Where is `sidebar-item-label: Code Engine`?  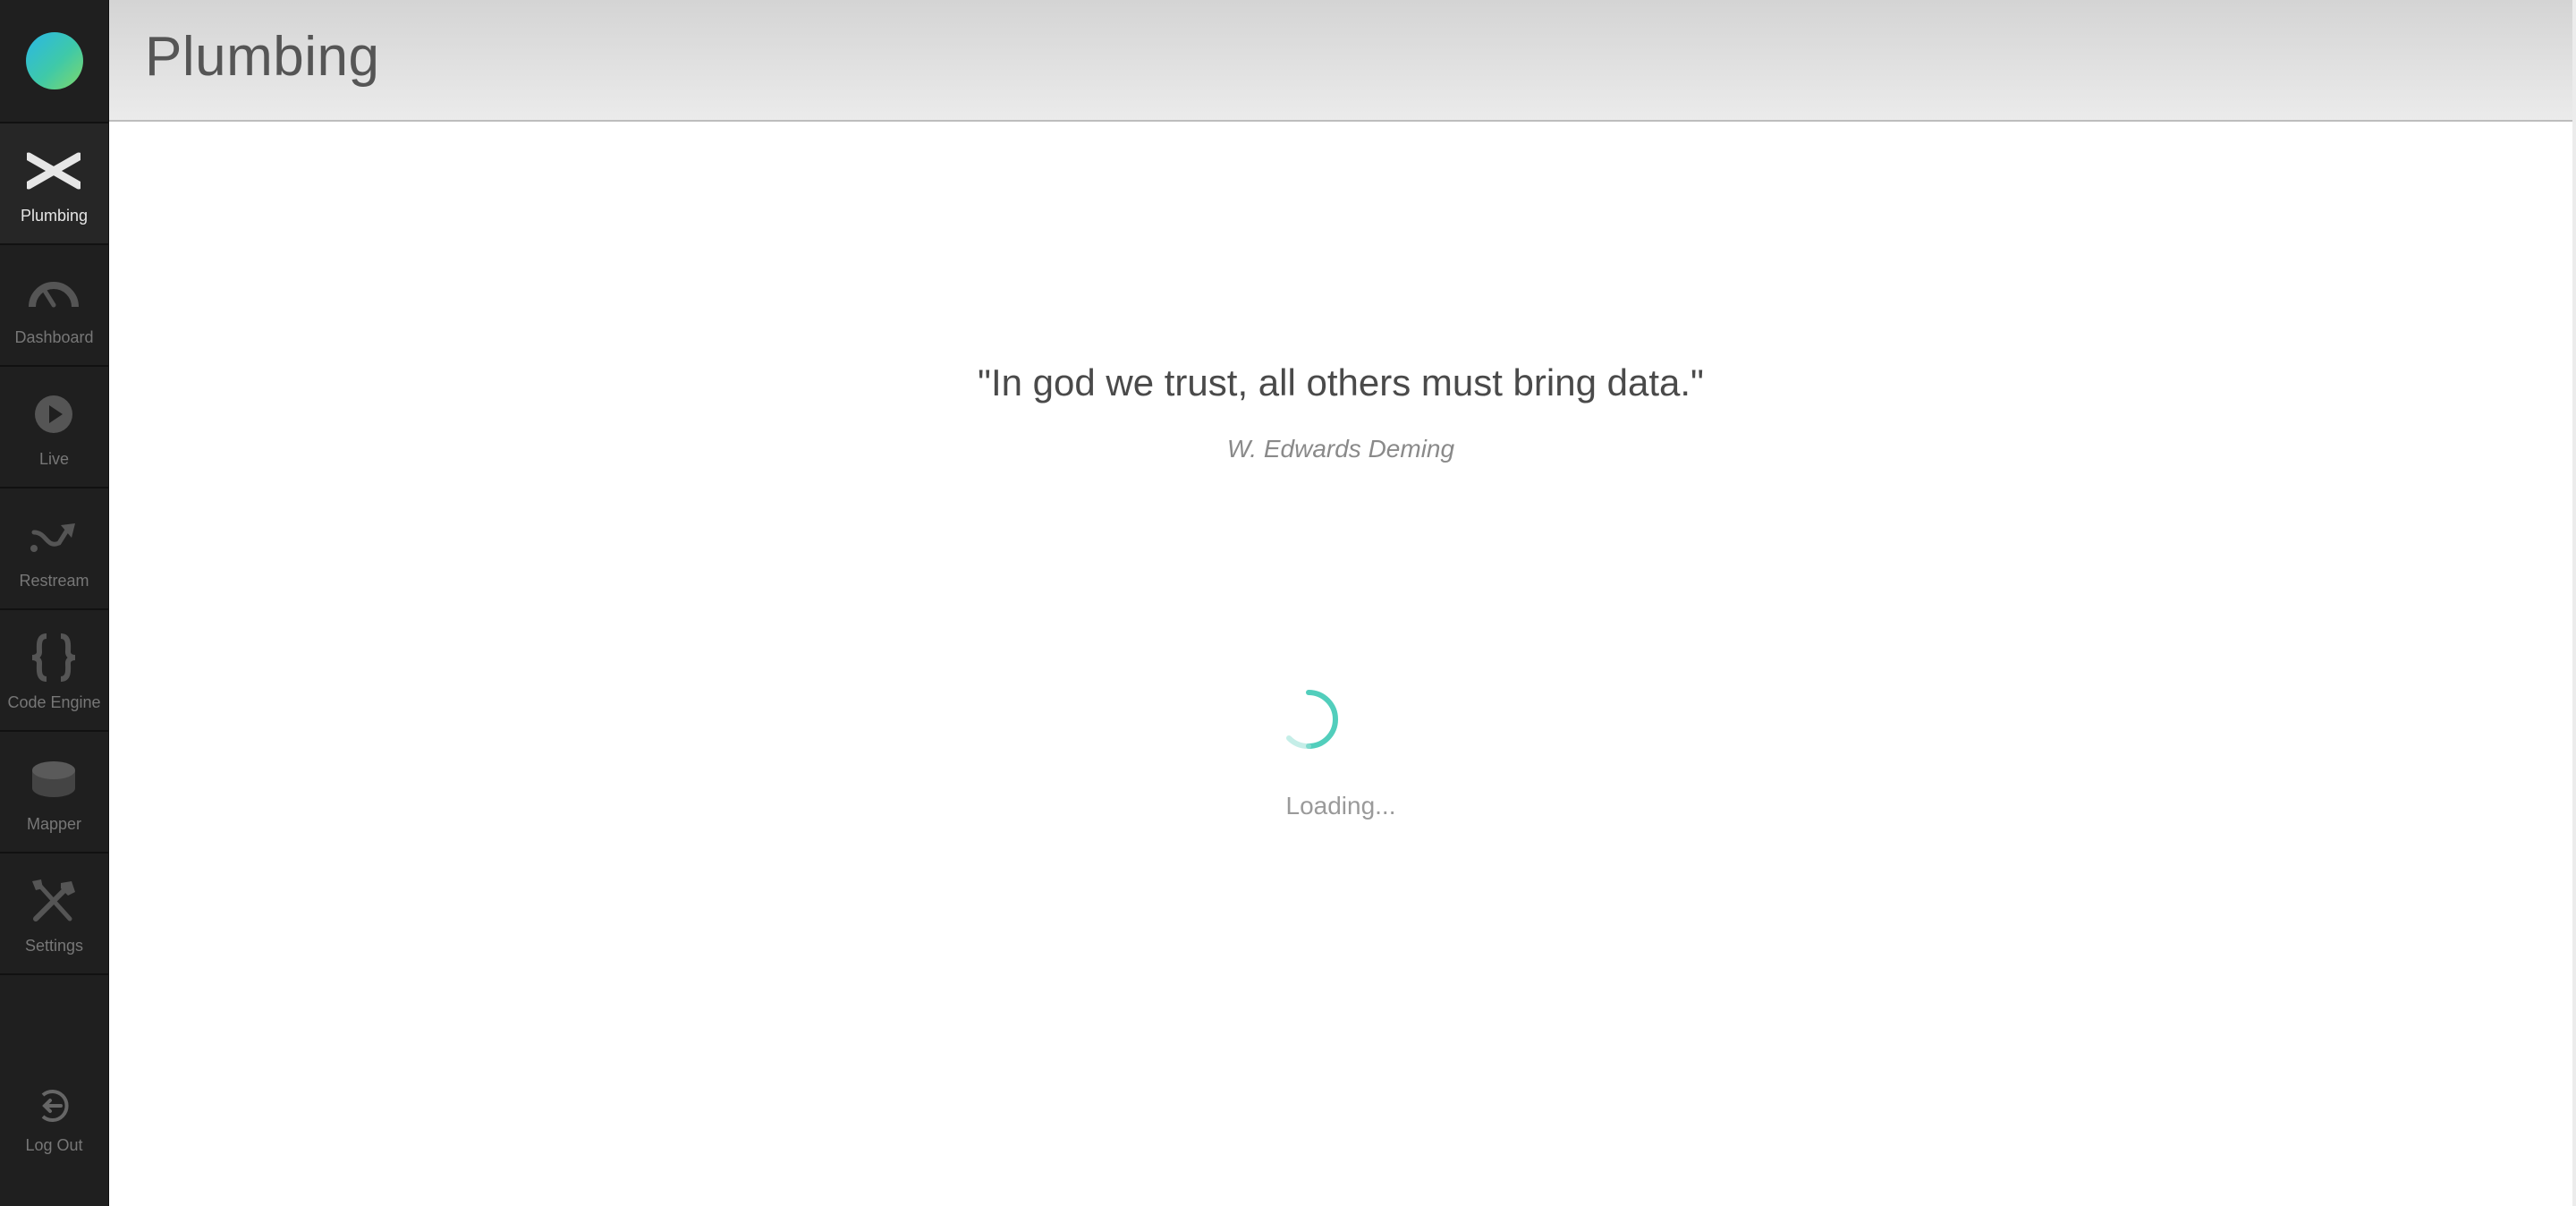
sidebar-item-label: Code Engine is located at coordinates (54, 702).